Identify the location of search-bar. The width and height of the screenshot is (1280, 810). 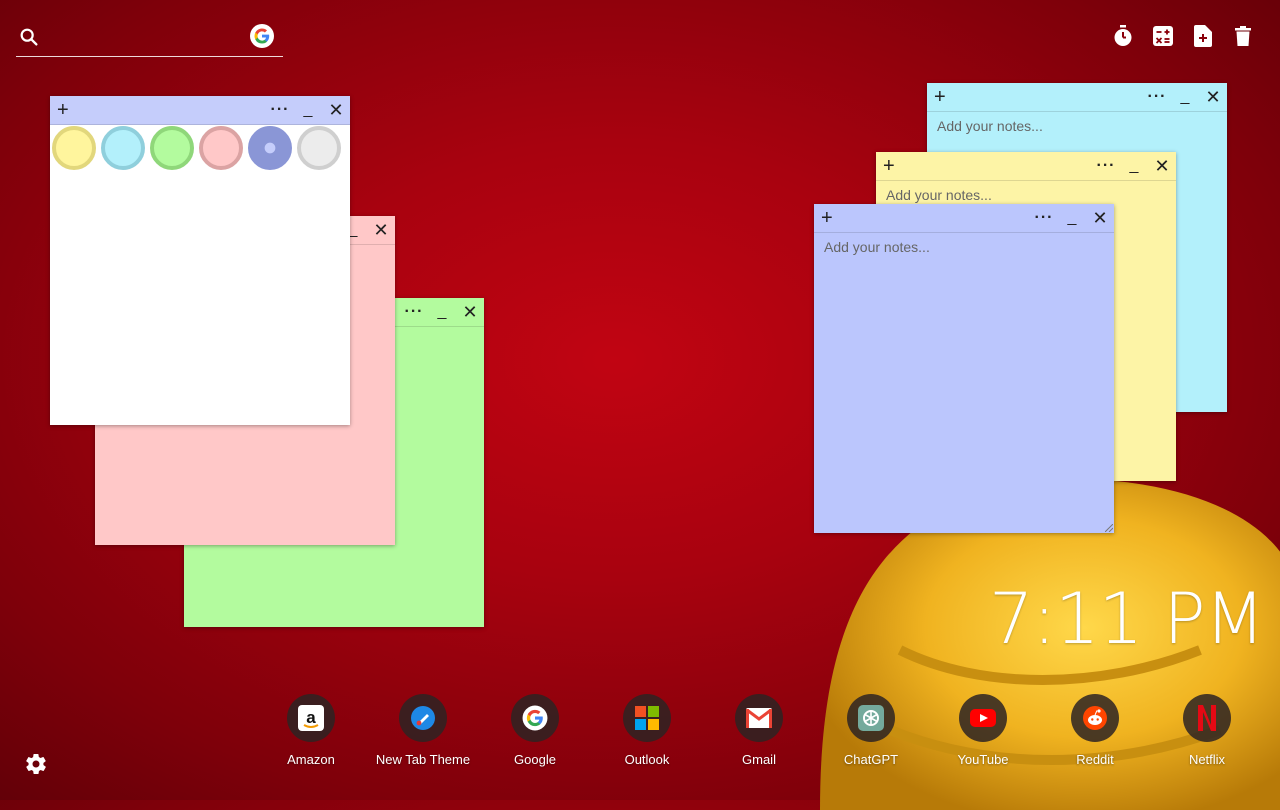
(149, 38).